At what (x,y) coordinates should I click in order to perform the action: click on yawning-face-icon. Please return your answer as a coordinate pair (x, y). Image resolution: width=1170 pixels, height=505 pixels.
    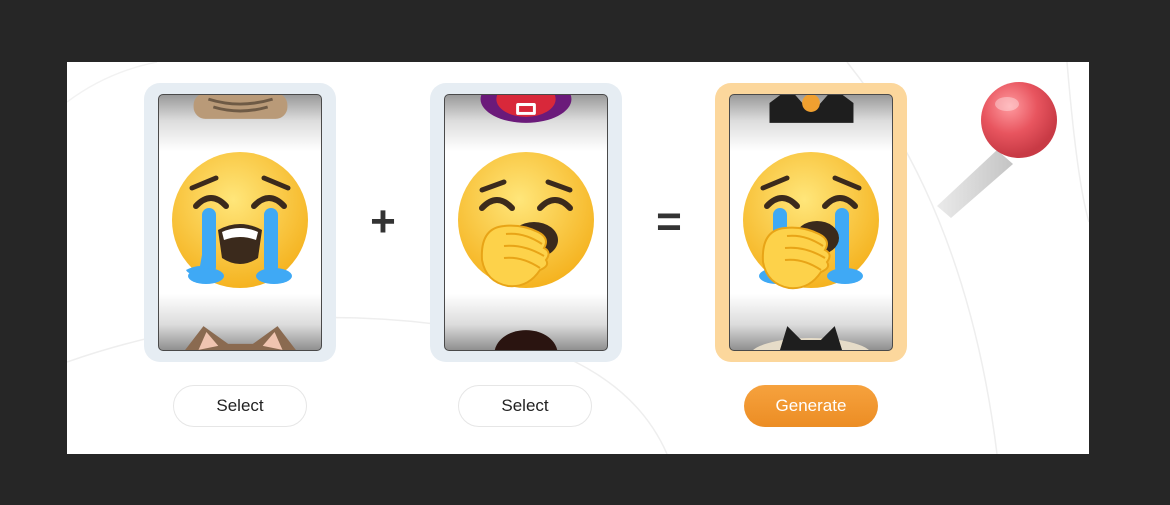
    Looking at the image, I should click on (526, 220).